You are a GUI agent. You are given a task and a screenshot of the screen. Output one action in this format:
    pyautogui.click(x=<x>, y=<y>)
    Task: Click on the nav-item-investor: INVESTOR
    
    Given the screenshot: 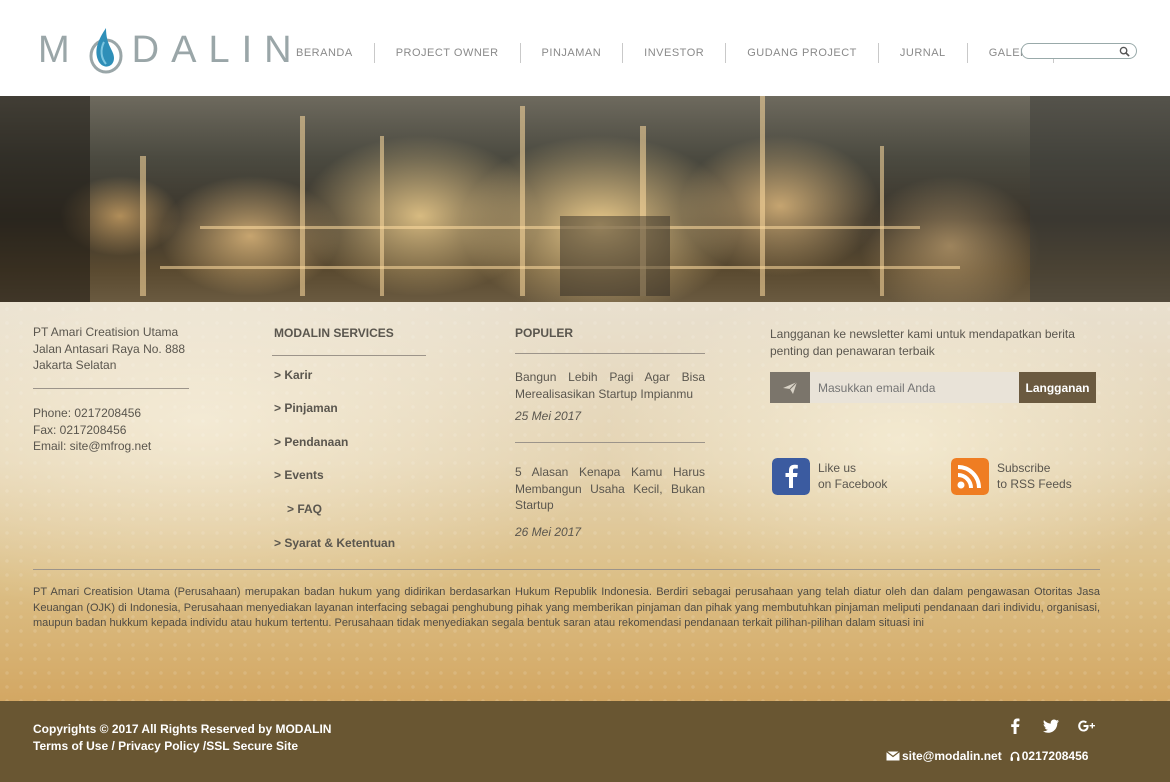 What is the action you would take?
    pyautogui.click(x=675, y=53)
    